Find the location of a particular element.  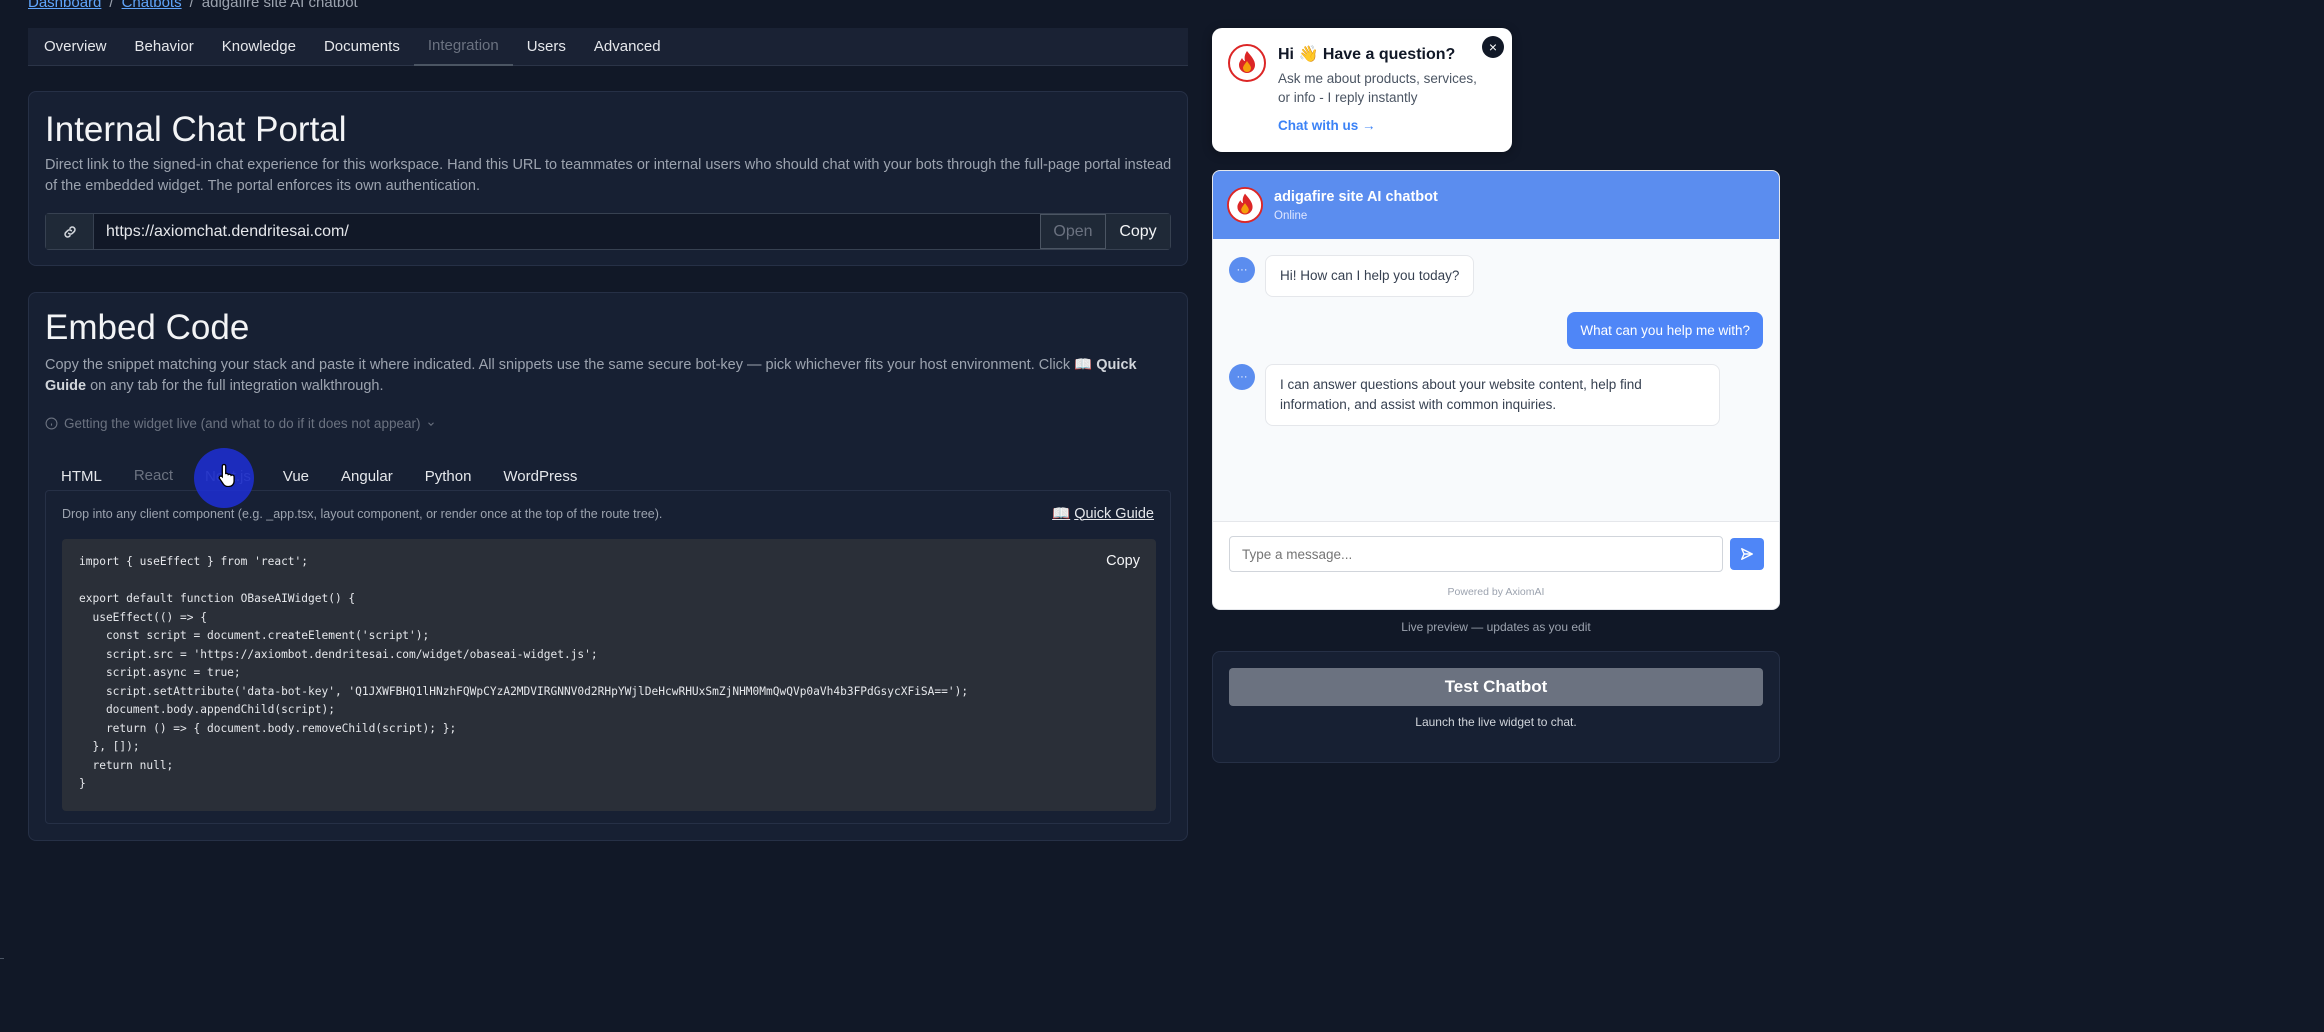

widget-input-area: Powered by AxiomAI is located at coordinates (1496, 565).